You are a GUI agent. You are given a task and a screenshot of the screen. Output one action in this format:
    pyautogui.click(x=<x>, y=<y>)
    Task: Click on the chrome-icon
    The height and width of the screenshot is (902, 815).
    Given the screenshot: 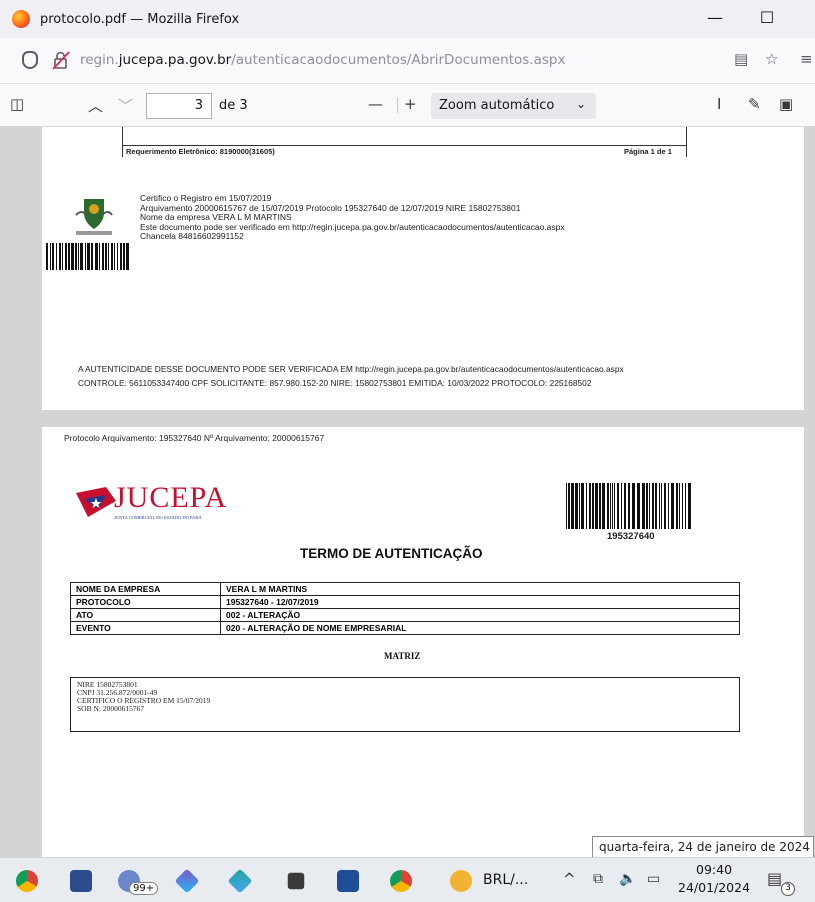 What is the action you would take?
    pyautogui.click(x=27, y=881)
    